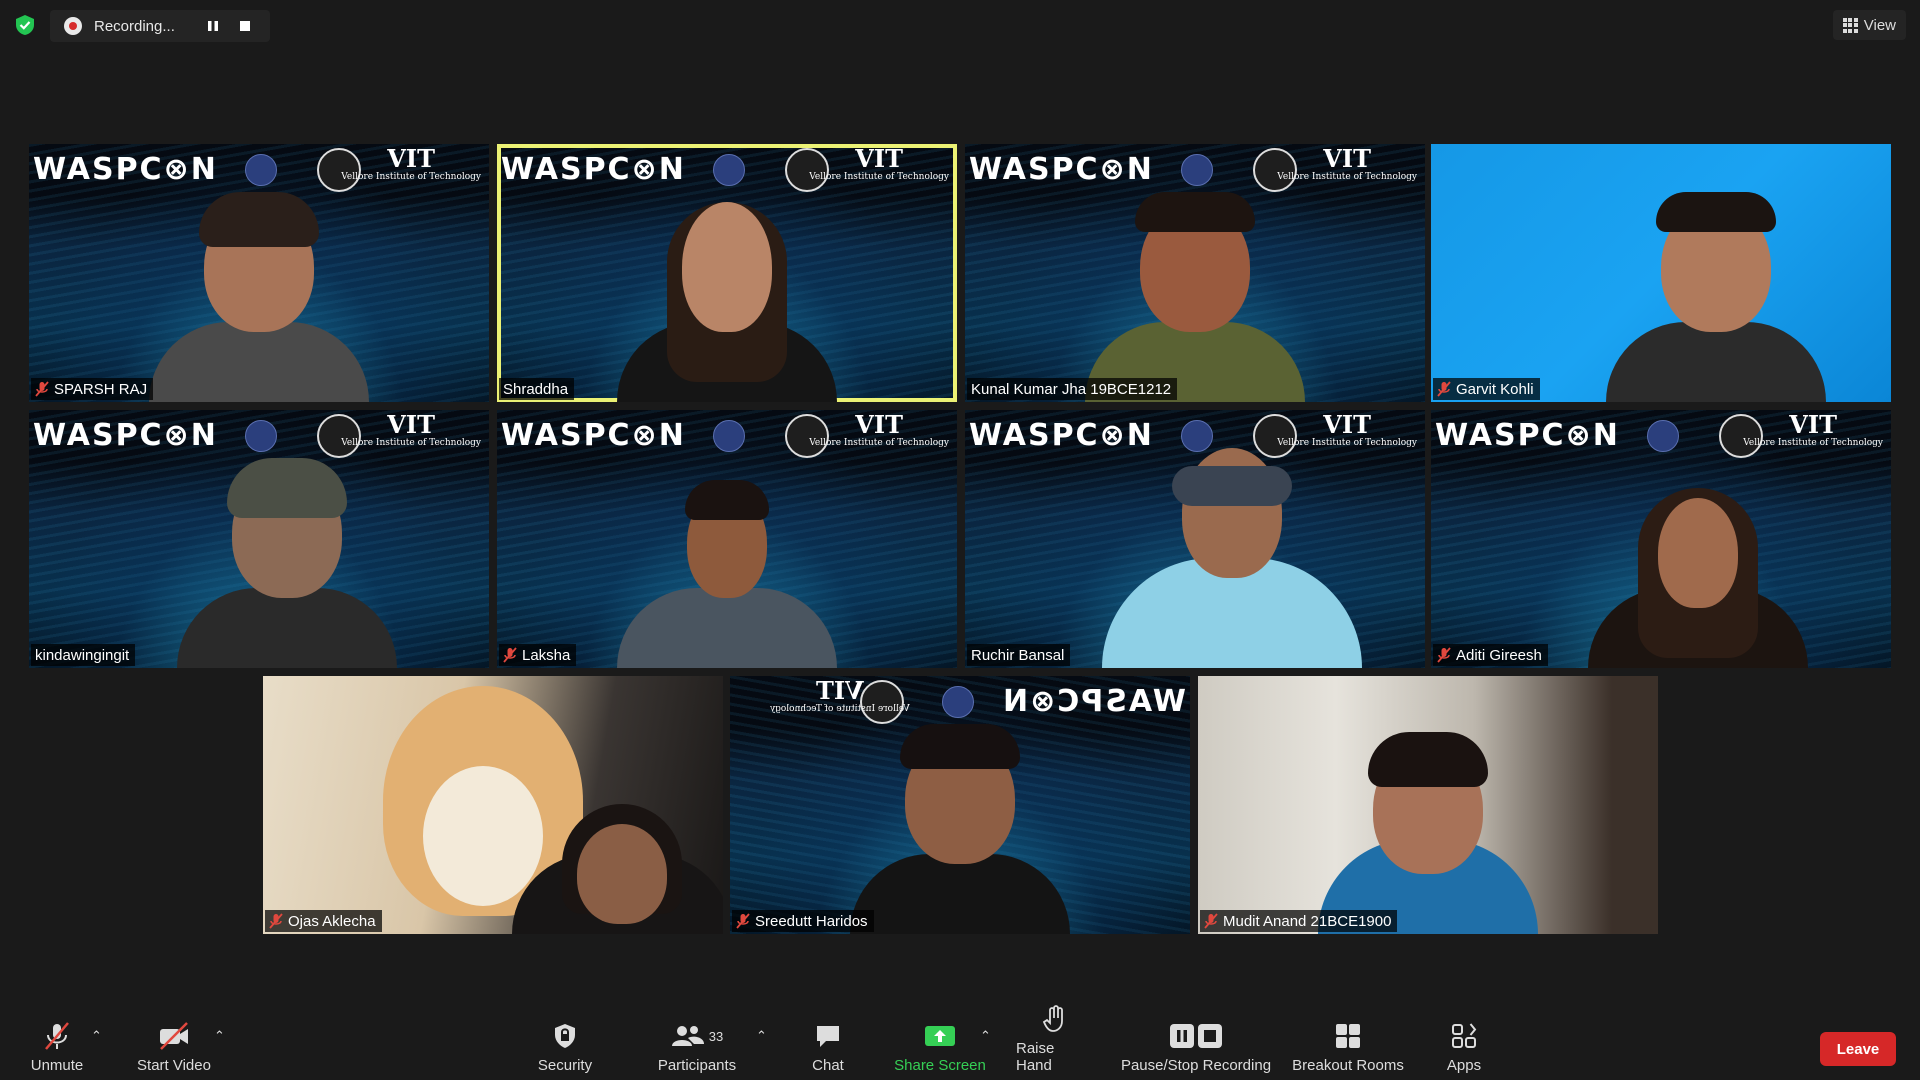  I want to click on security-shield-icon, so click(565, 1036).